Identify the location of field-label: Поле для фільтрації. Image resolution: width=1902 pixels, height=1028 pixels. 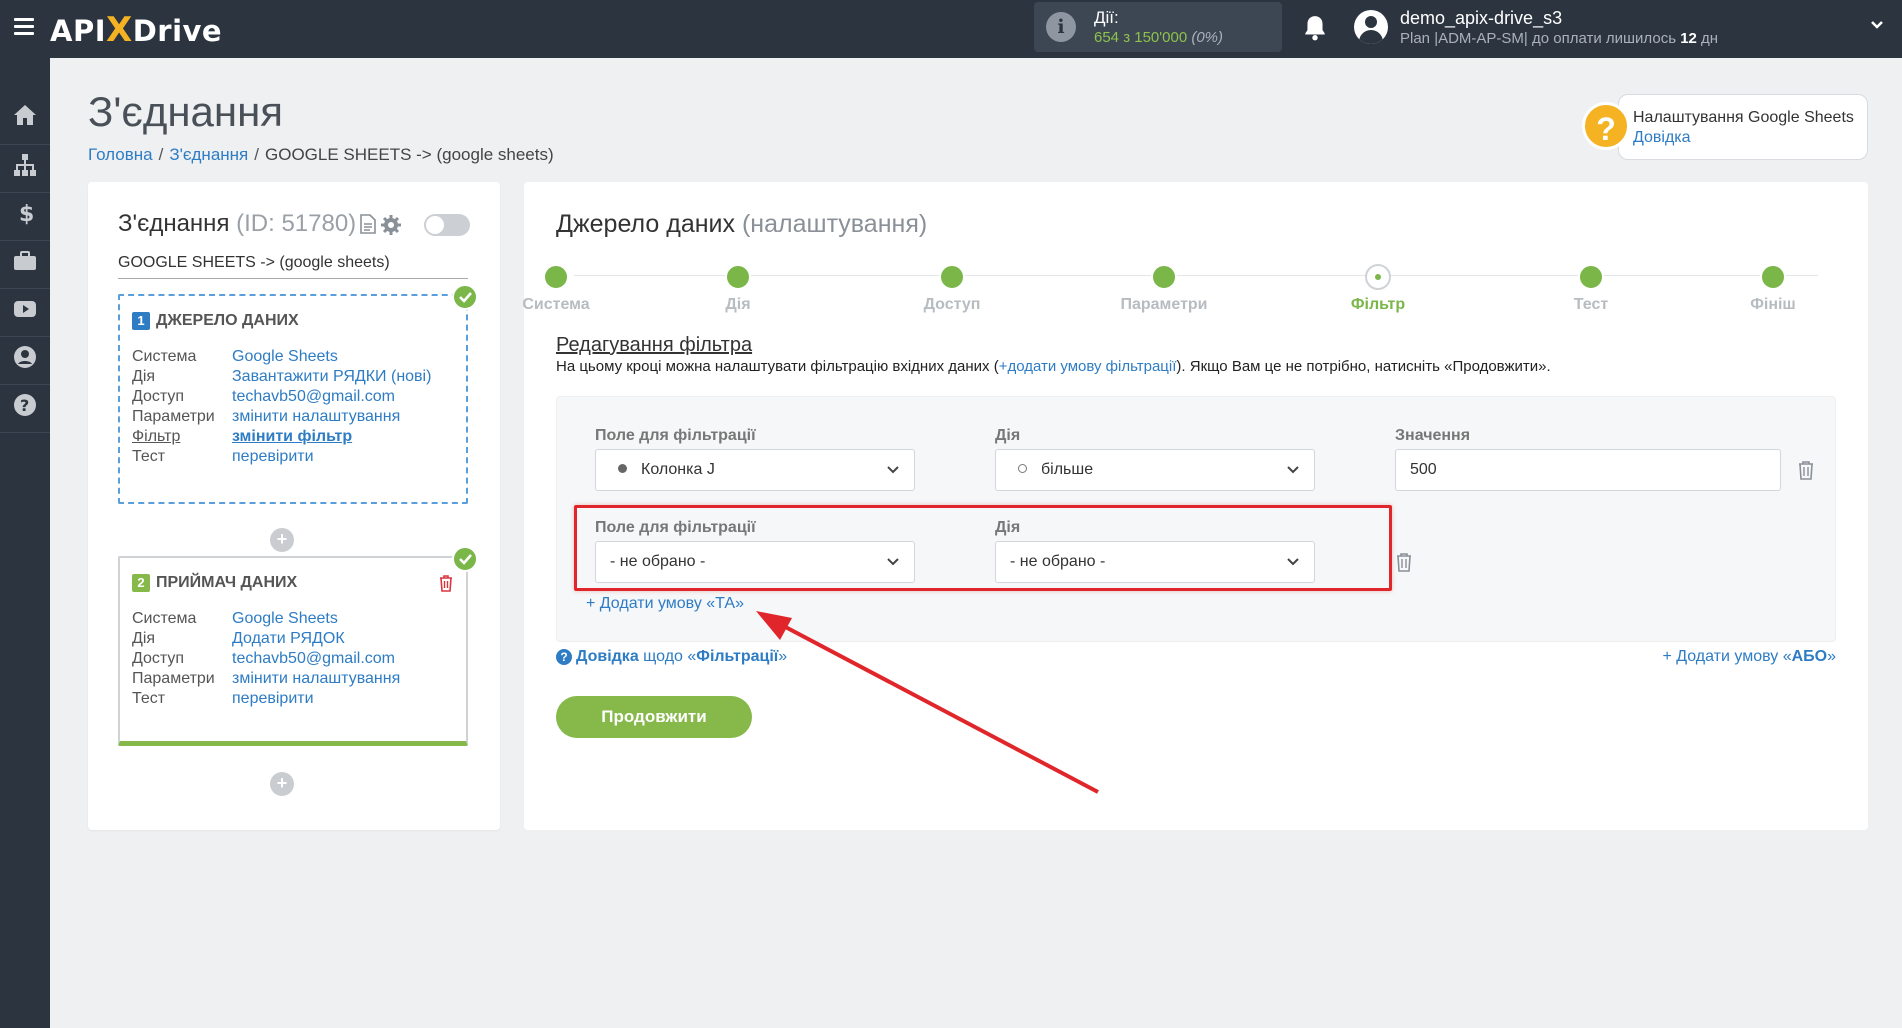
(675, 435).